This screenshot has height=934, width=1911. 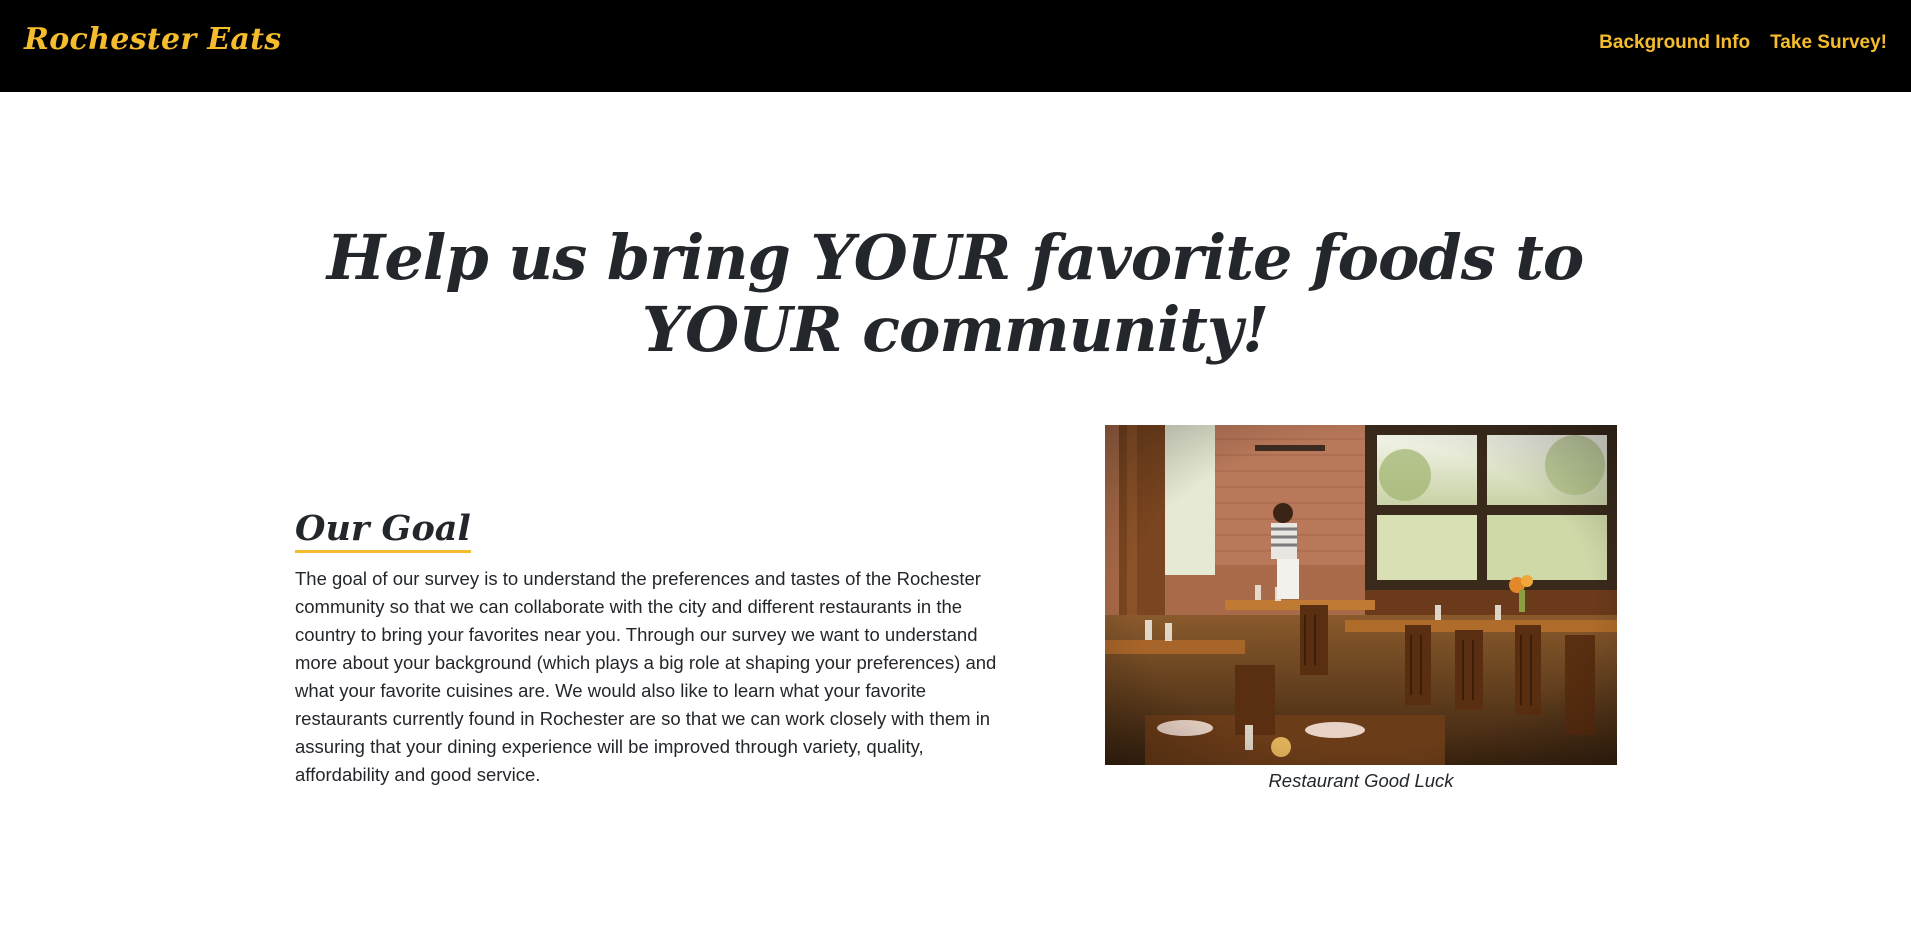 I want to click on brand-logo-link: Rochester Eats, so click(x=152, y=39).